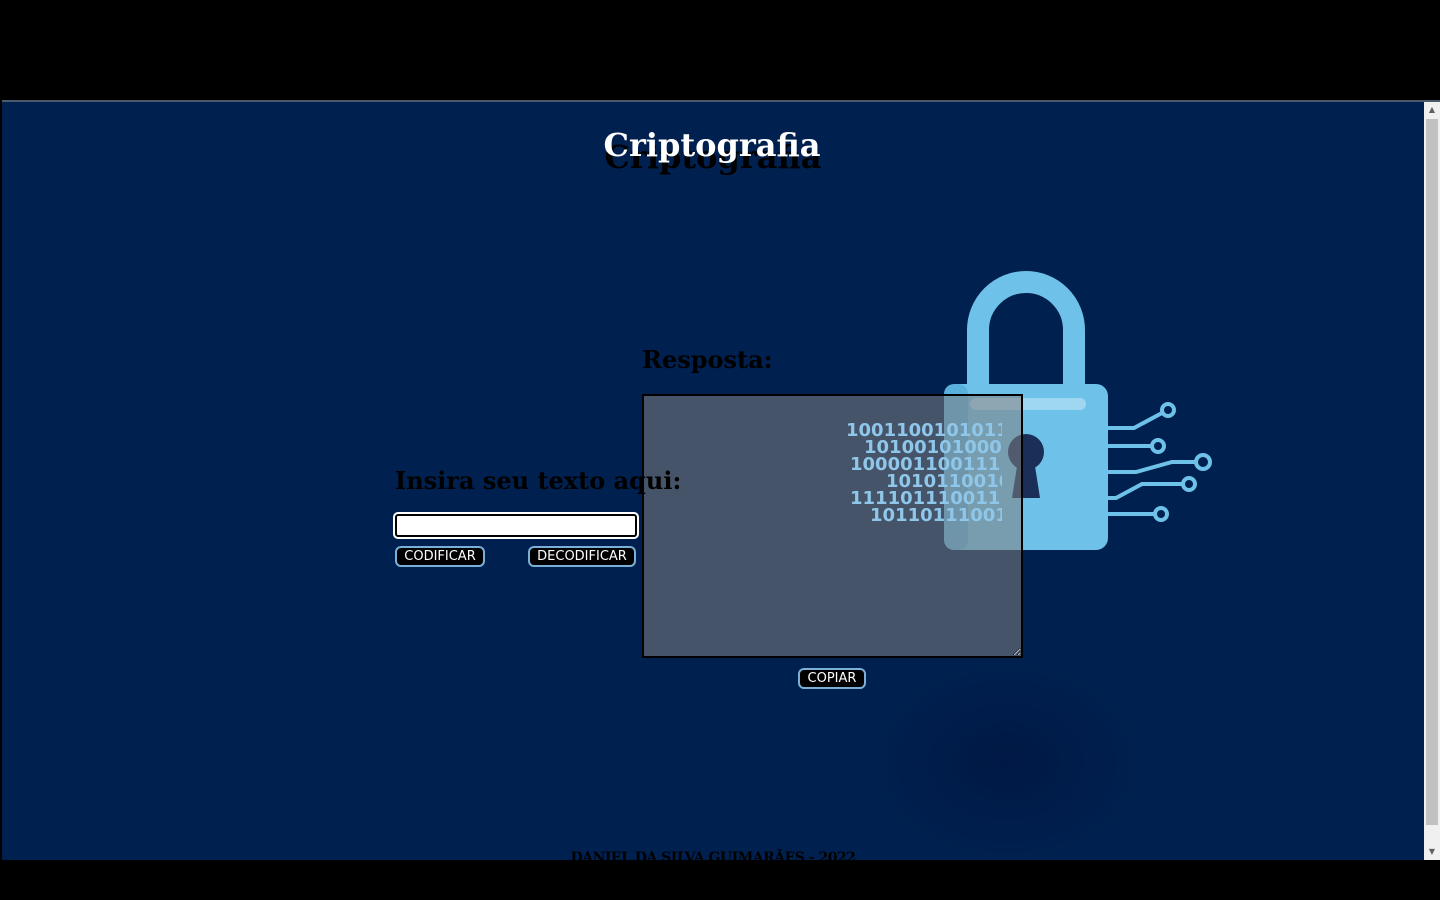 Image resolution: width=1440 pixels, height=900 pixels. Describe the element at coordinates (832, 678) in the screenshot. I see `copy-button: COPIAR` at that location.